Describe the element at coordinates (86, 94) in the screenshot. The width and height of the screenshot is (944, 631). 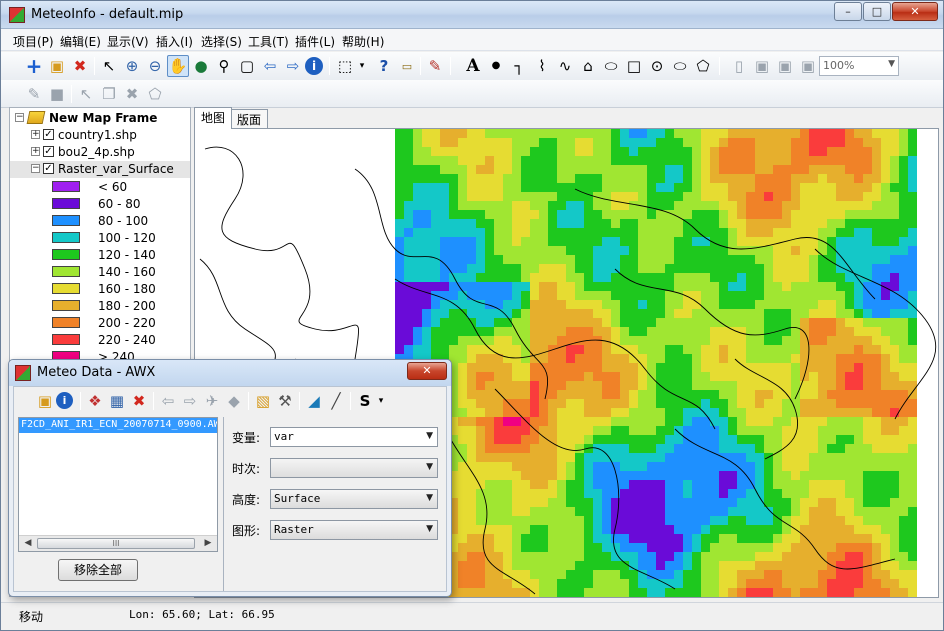
I see `select-feature-icon: ↖` at that location.